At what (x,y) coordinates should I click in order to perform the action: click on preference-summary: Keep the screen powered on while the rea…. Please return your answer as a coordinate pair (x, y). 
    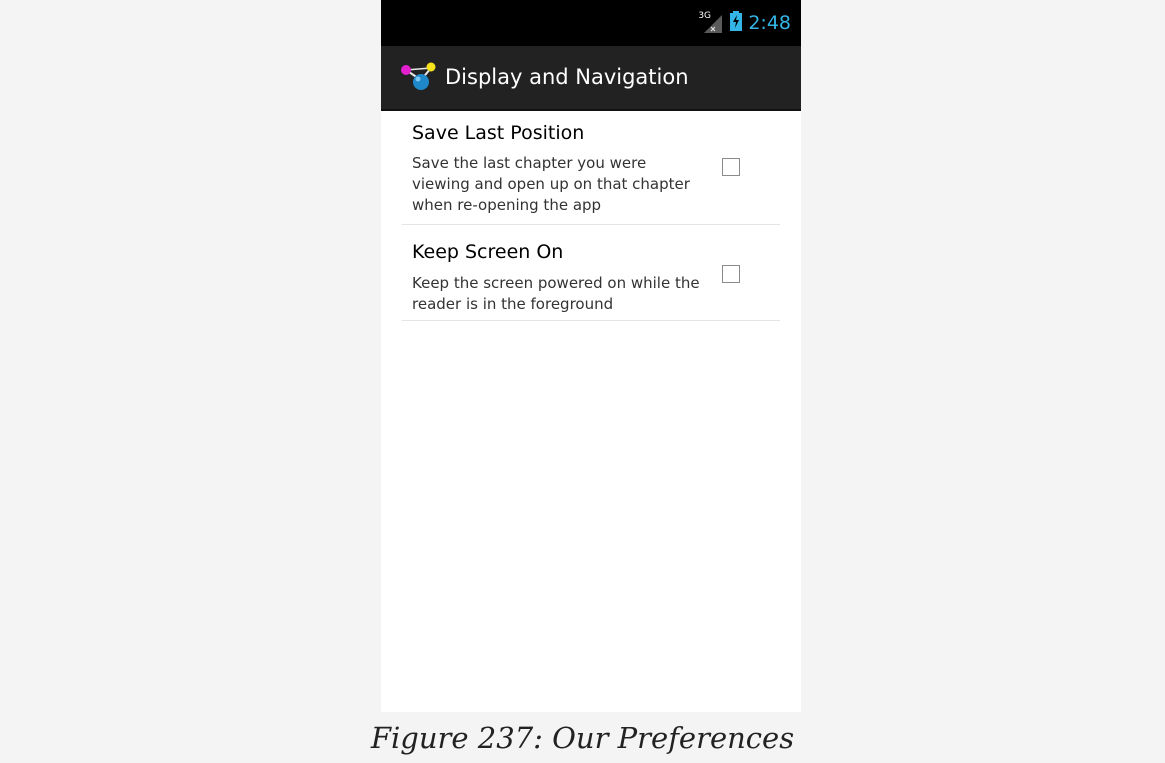
    Looking at the image, I should click on (556, 293).